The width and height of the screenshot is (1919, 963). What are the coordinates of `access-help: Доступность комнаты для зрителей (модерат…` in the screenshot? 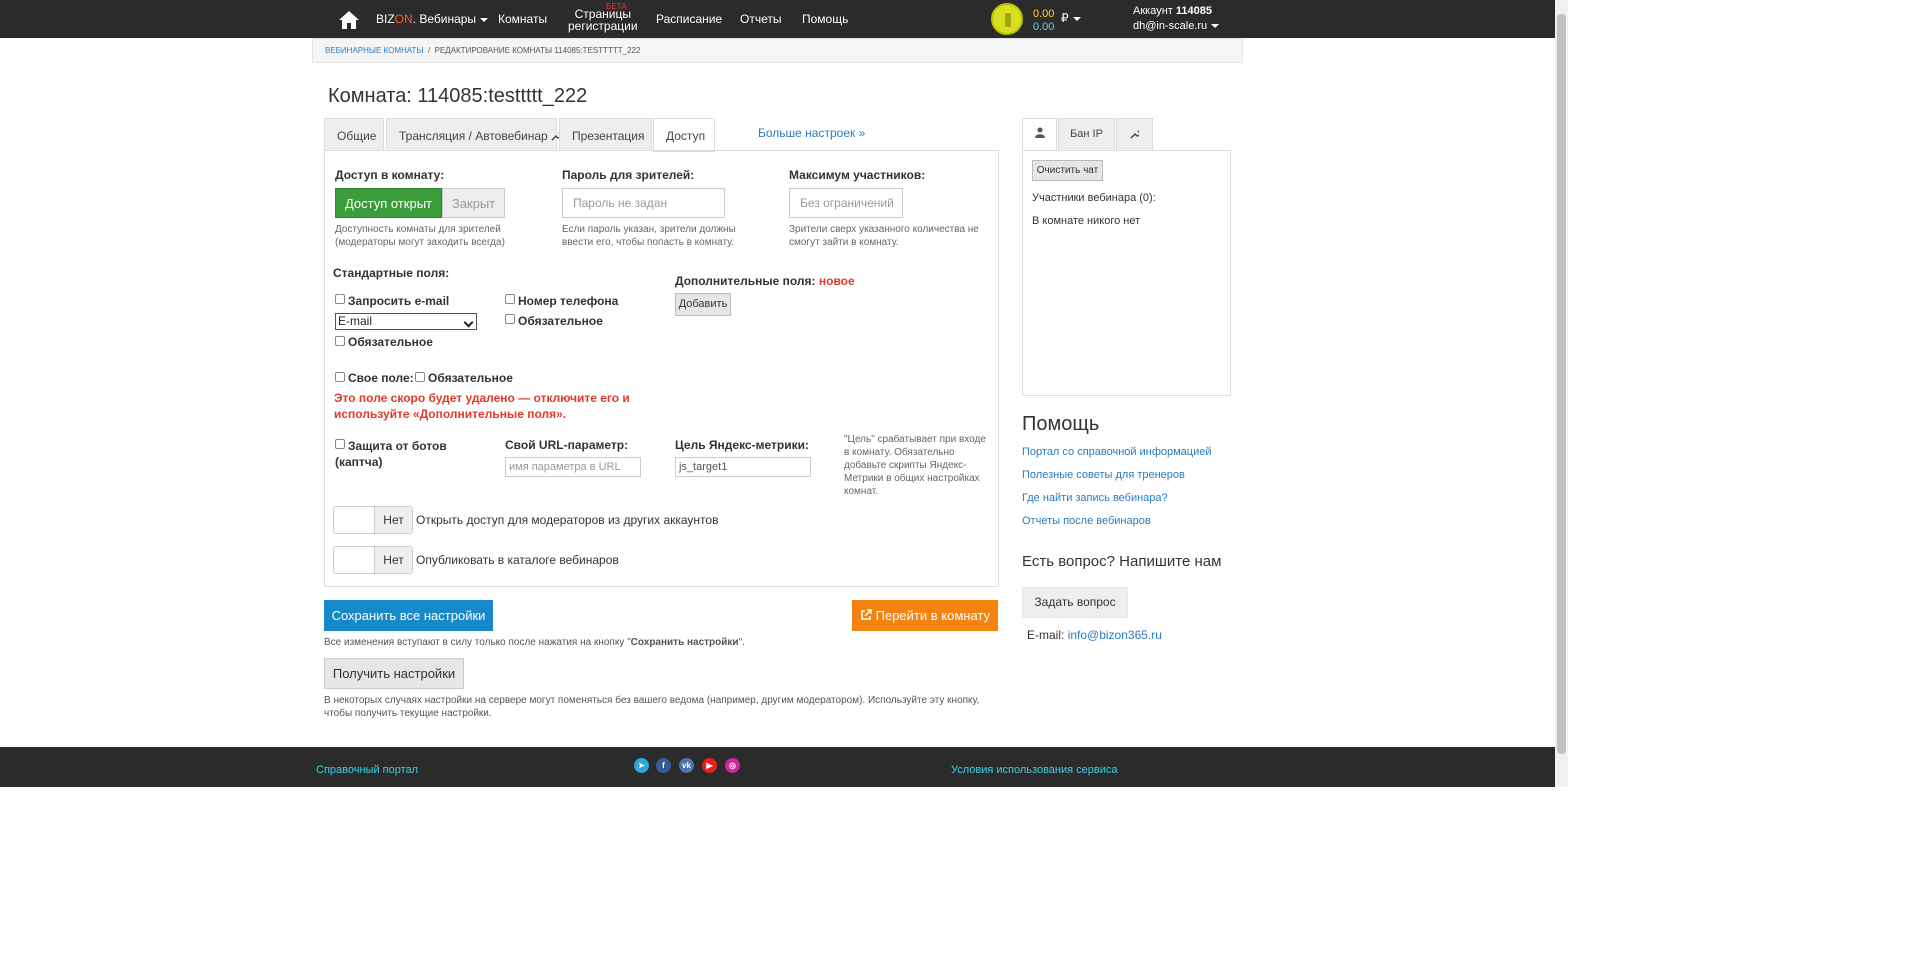 It's located at (420, 236).